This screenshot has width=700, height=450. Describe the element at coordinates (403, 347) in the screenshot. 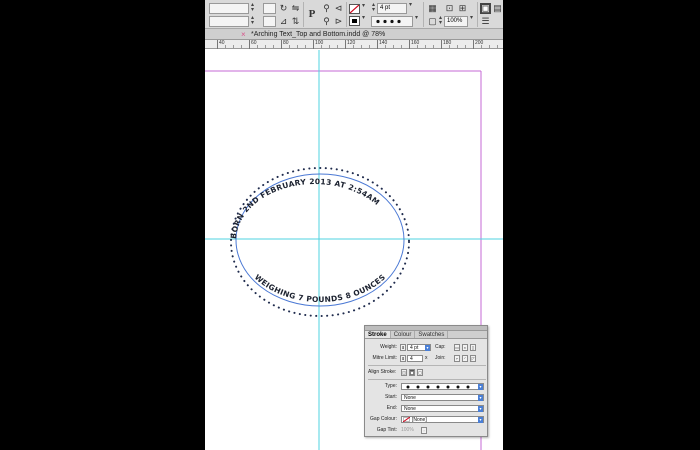

I see `weight-stepper: ⬍` at that location.